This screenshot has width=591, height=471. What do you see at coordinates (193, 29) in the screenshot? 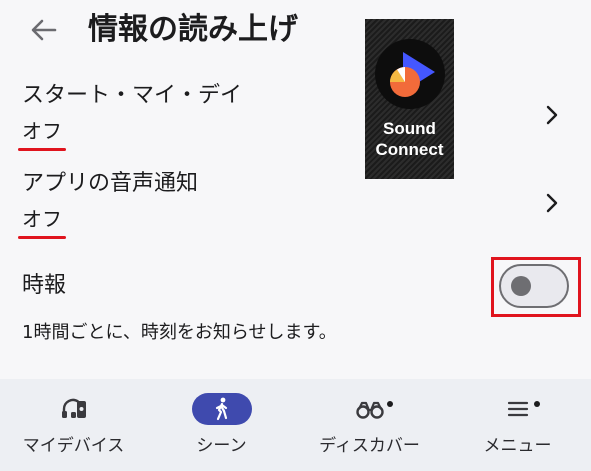
I see `page-title: 情報の読み上げ` at bounding box center [193, 29].